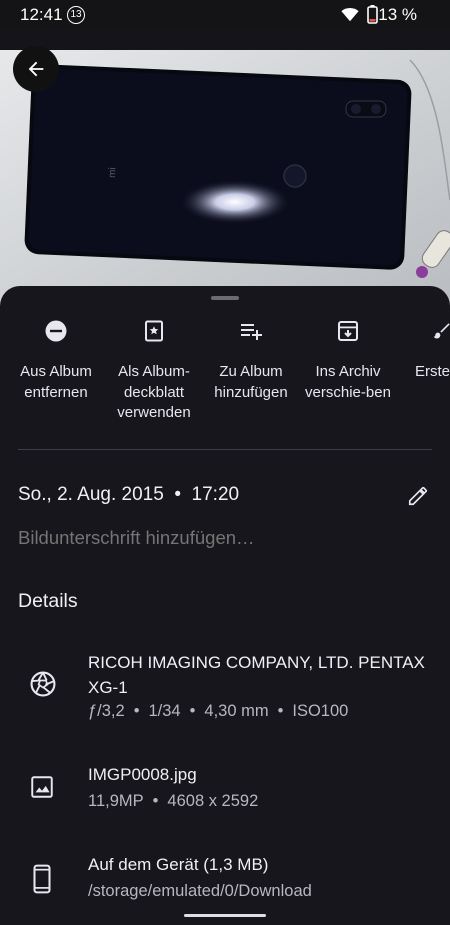 This screenshot has height=925, width=450. What do you see at coordinates (320, 711) in the screenshot?
I see `iso-value: ISO100` at bounding box center [320, 711].